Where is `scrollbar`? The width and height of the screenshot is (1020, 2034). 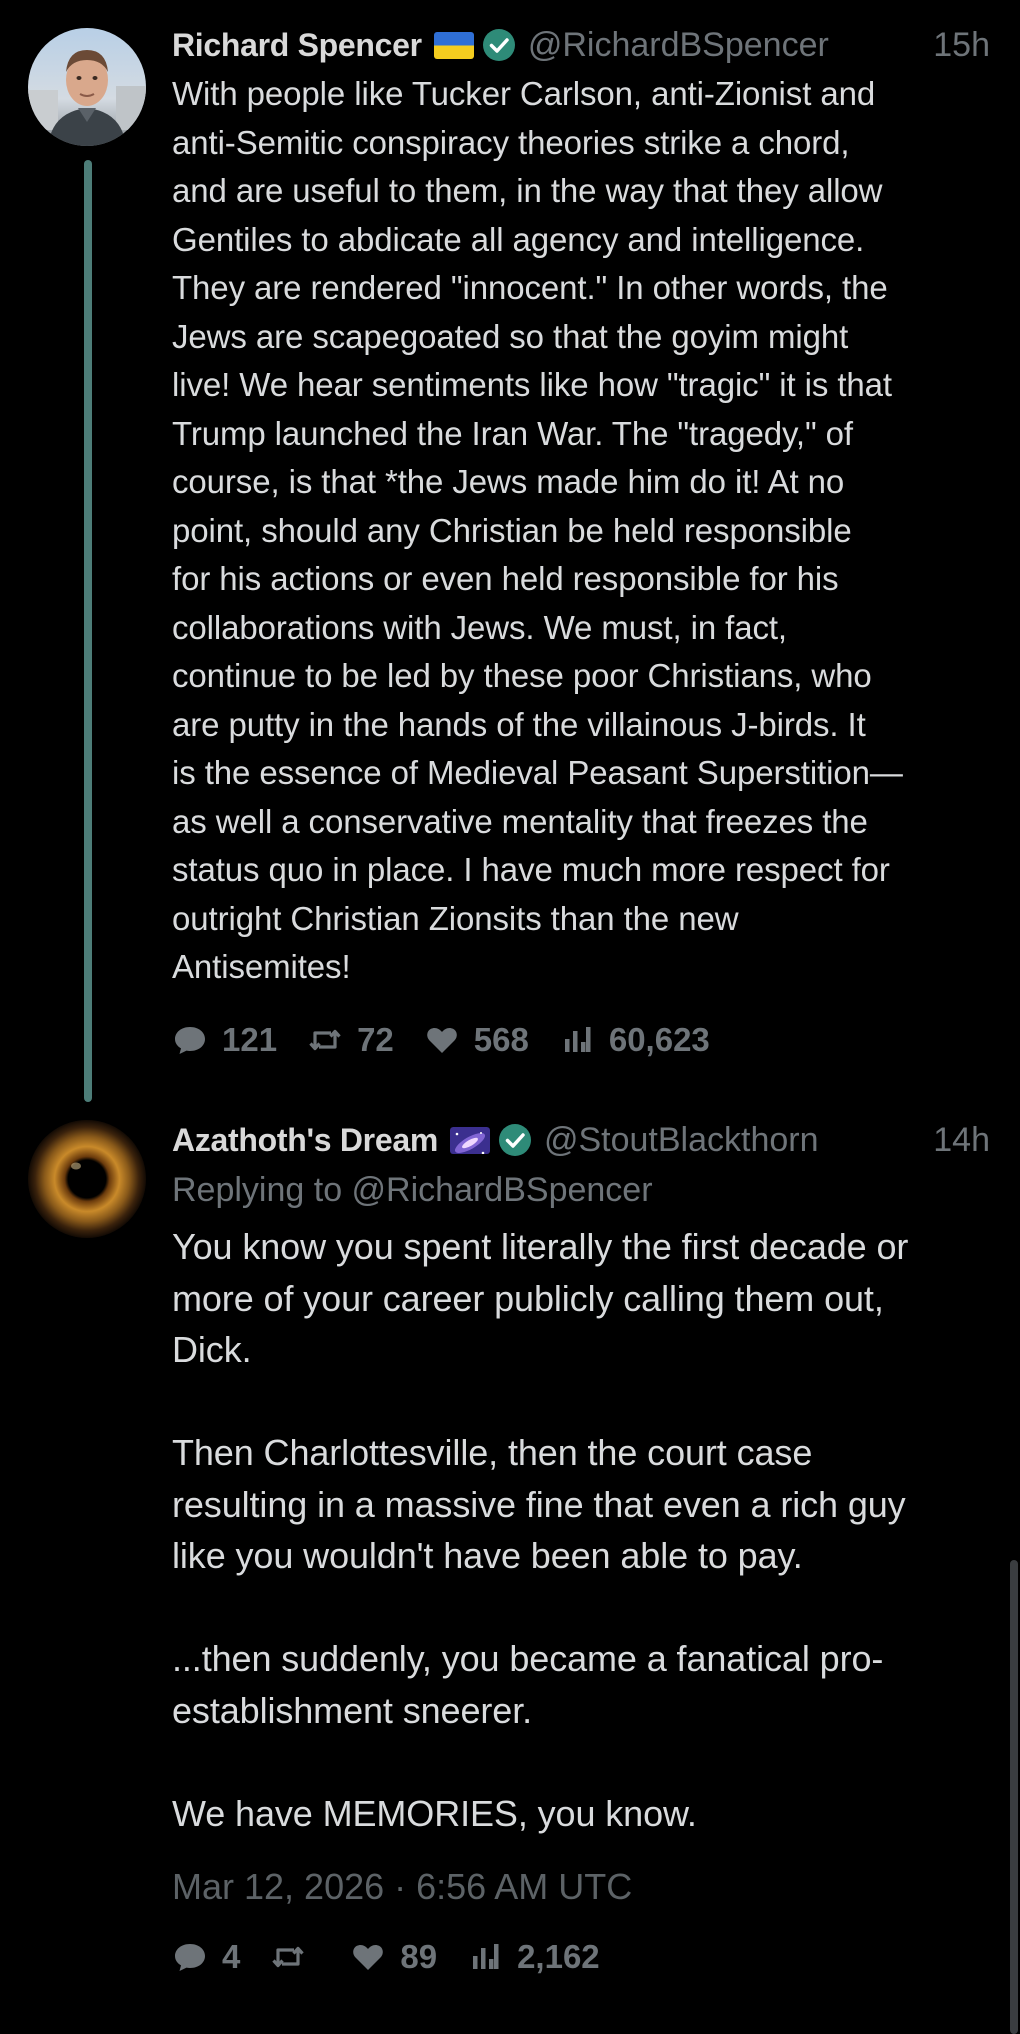
scrollbar is located at coordinates (1015, 1017).